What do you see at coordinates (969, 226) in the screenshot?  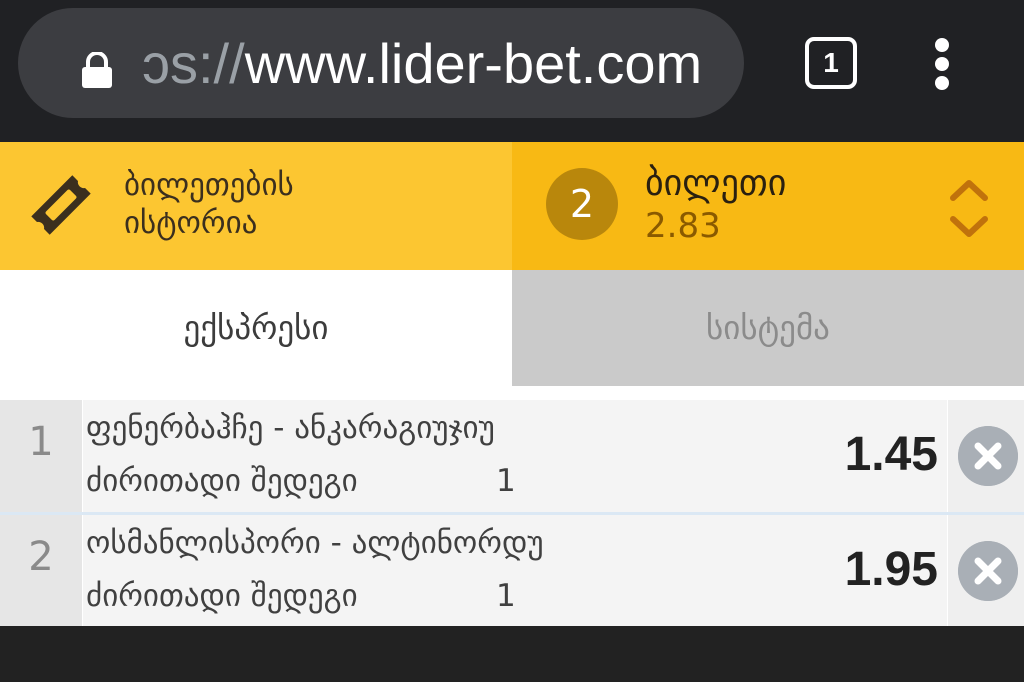 I see `chevron-down-icon` at bounding box center [969, 226].